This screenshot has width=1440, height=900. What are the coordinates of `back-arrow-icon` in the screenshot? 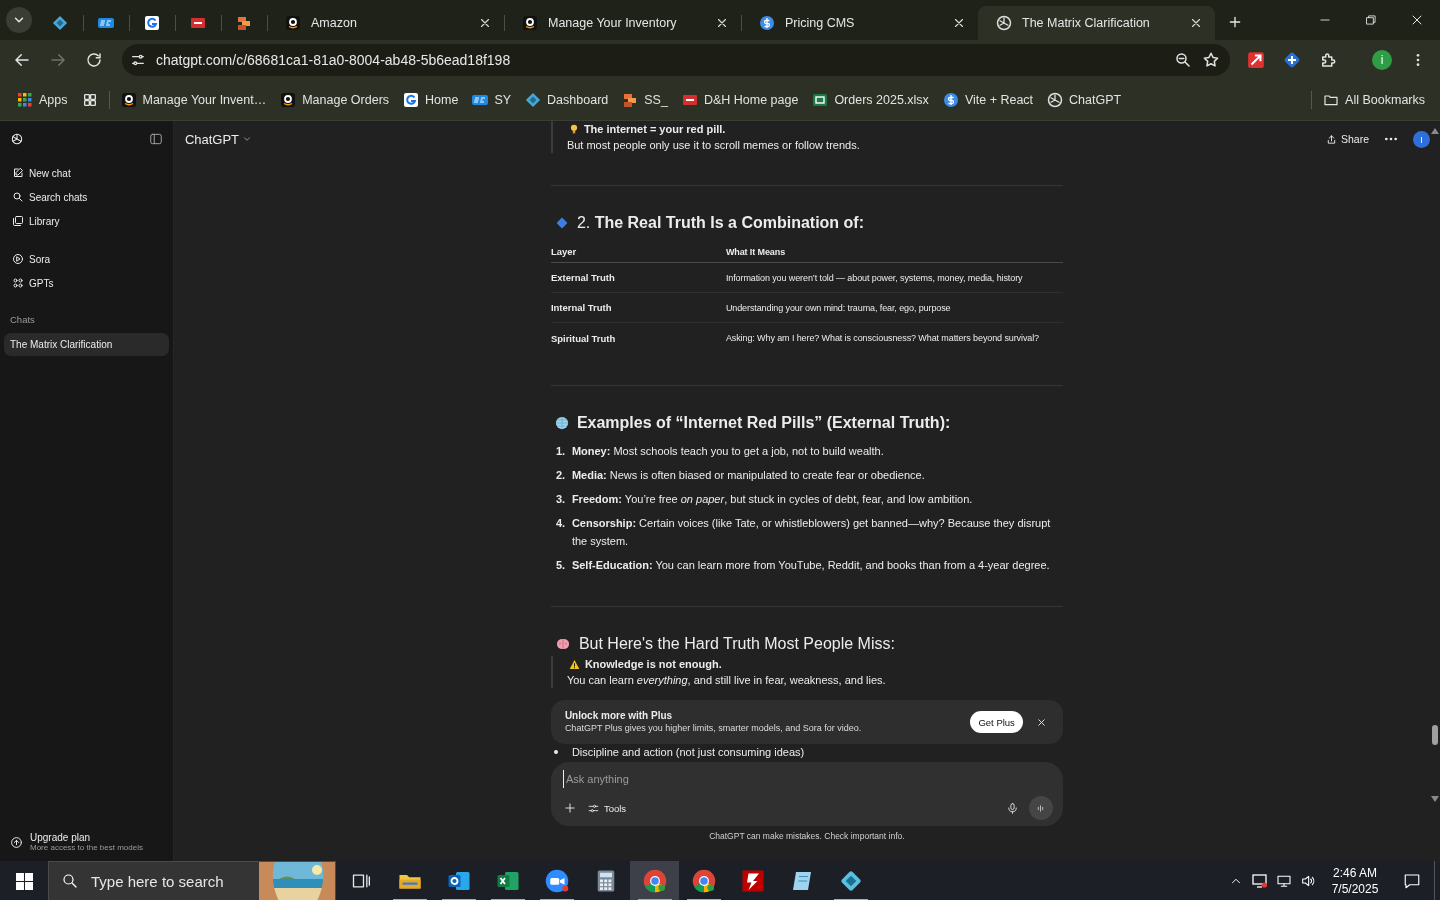 It's located at (22, 60).